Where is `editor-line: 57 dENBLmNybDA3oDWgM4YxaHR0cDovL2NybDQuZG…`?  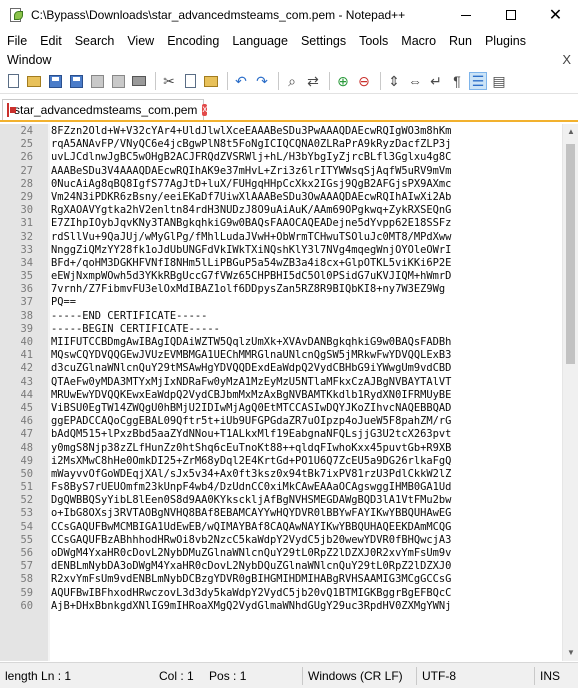 editor-line: 57 dENBLmNybDA3oDWgM4YxaHR0cDovL2NybDQuZG… is located at coordinates (281, 566).